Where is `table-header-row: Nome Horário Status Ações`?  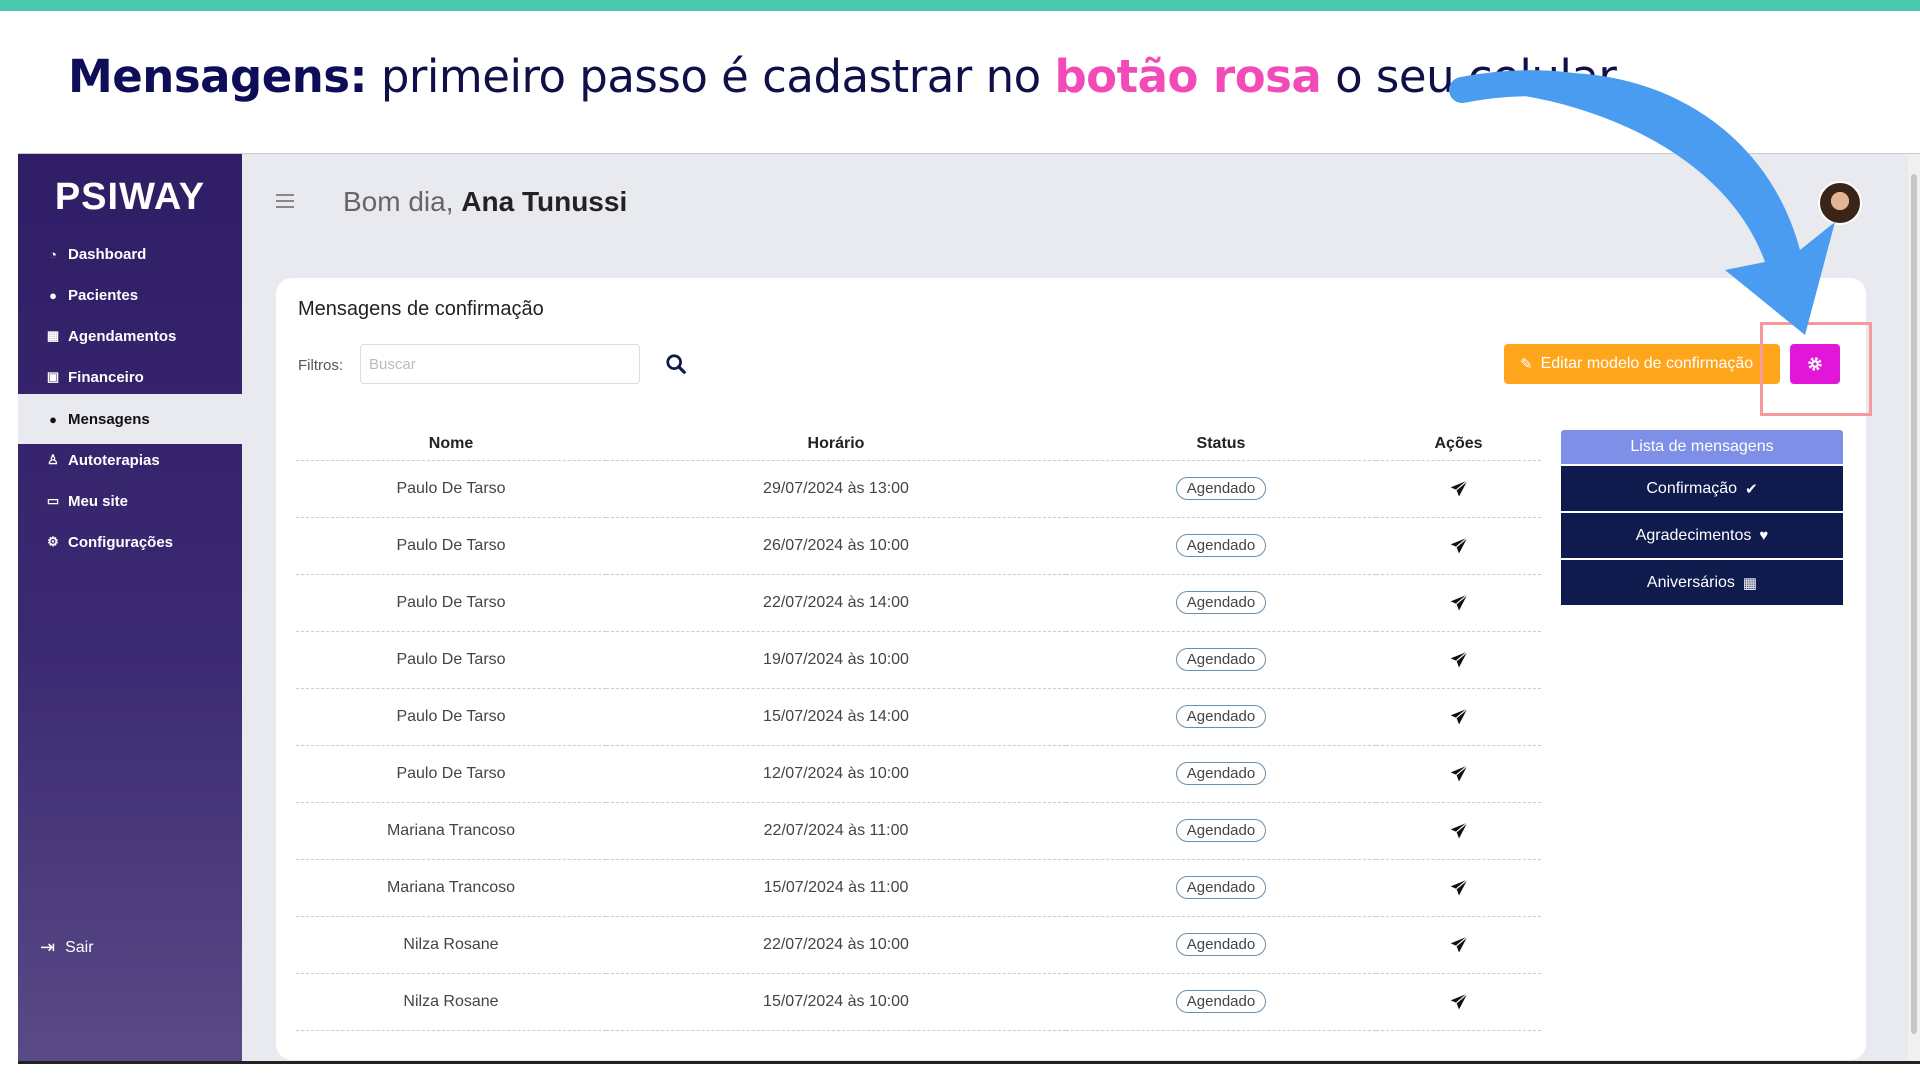 table-header-row: Nome Horário Status Ações is located at coordinates (918, 444).